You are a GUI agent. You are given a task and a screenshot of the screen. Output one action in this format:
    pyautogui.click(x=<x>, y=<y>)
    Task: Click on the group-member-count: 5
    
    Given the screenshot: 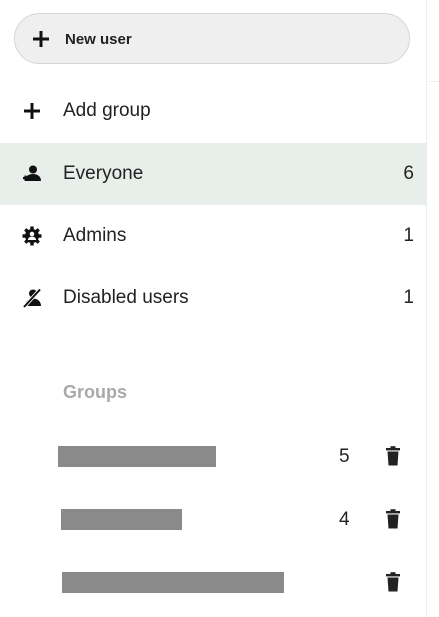 What is the action you would take?
    pyautogui.click(x=344, y=456)
    